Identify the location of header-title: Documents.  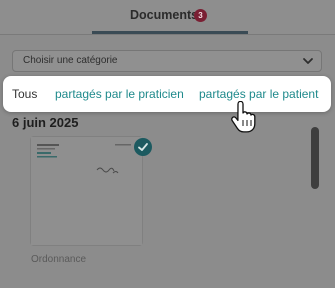
(164, 15).